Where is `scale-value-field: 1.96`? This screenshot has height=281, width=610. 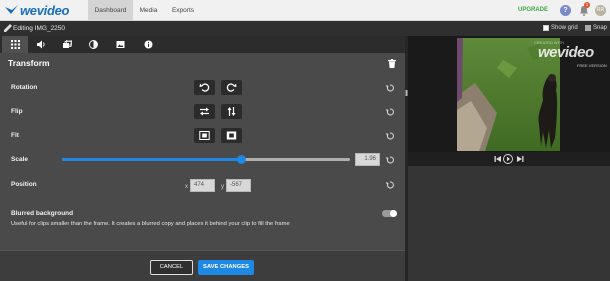
scale-value-field: 1.96 is located at coordinates (367, 159).